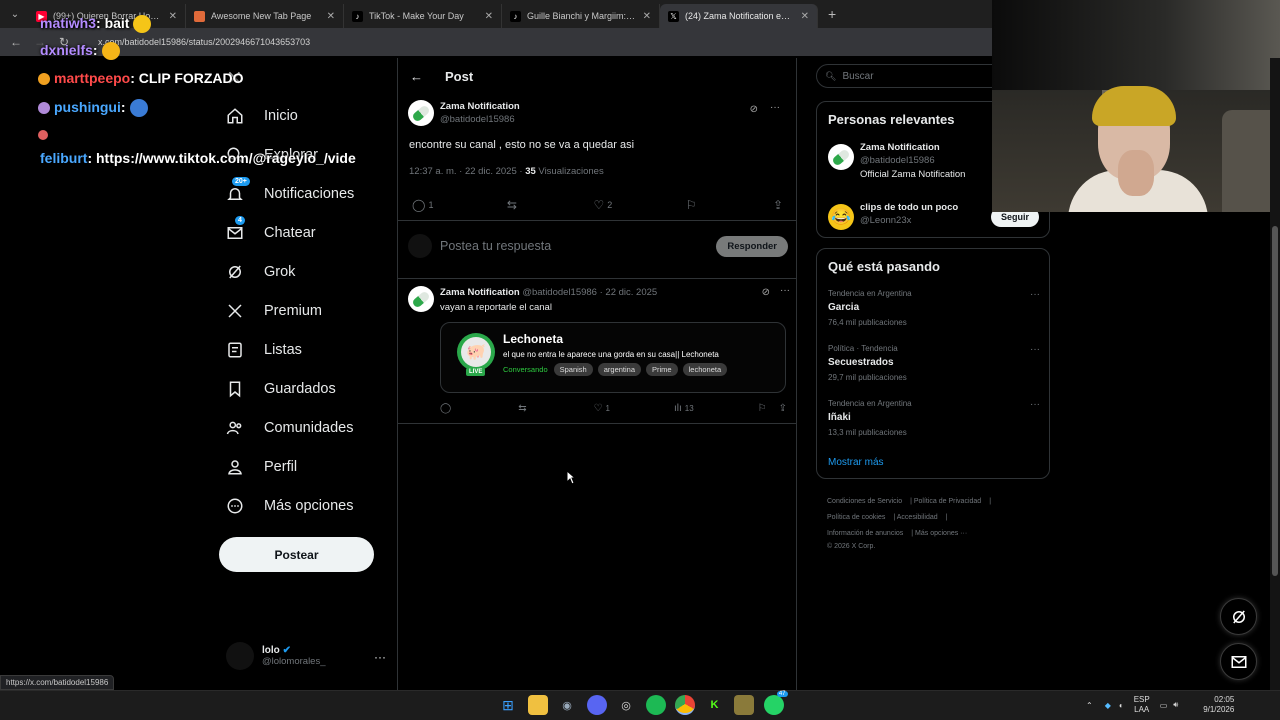  I want to click on tag: argentina, so click(619, 369).